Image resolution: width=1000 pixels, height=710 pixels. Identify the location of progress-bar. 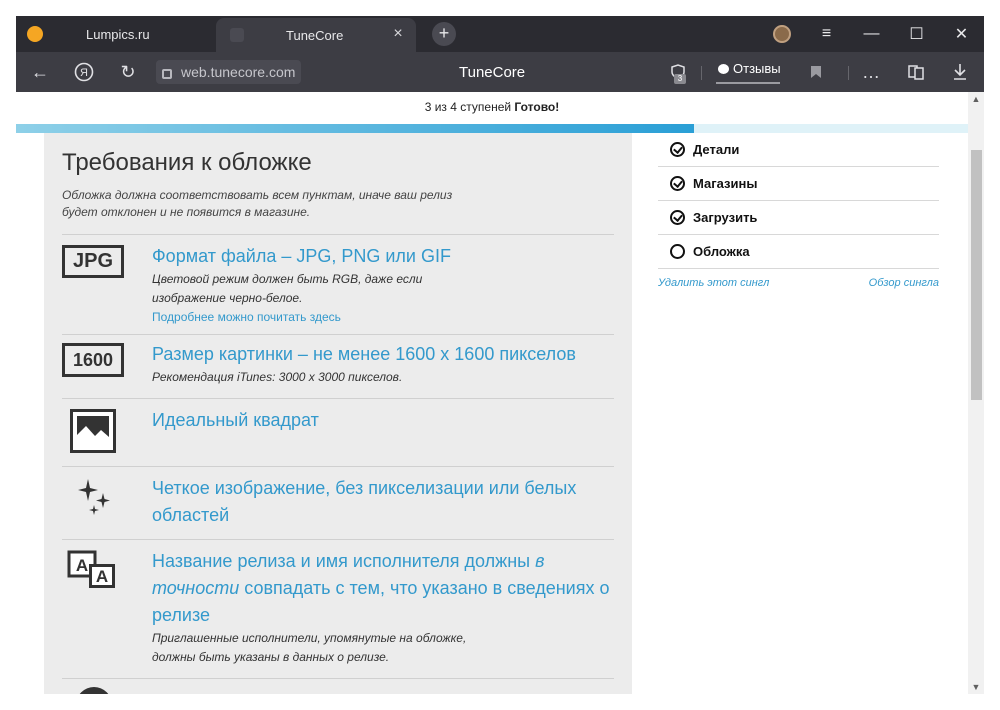
(492, 128).